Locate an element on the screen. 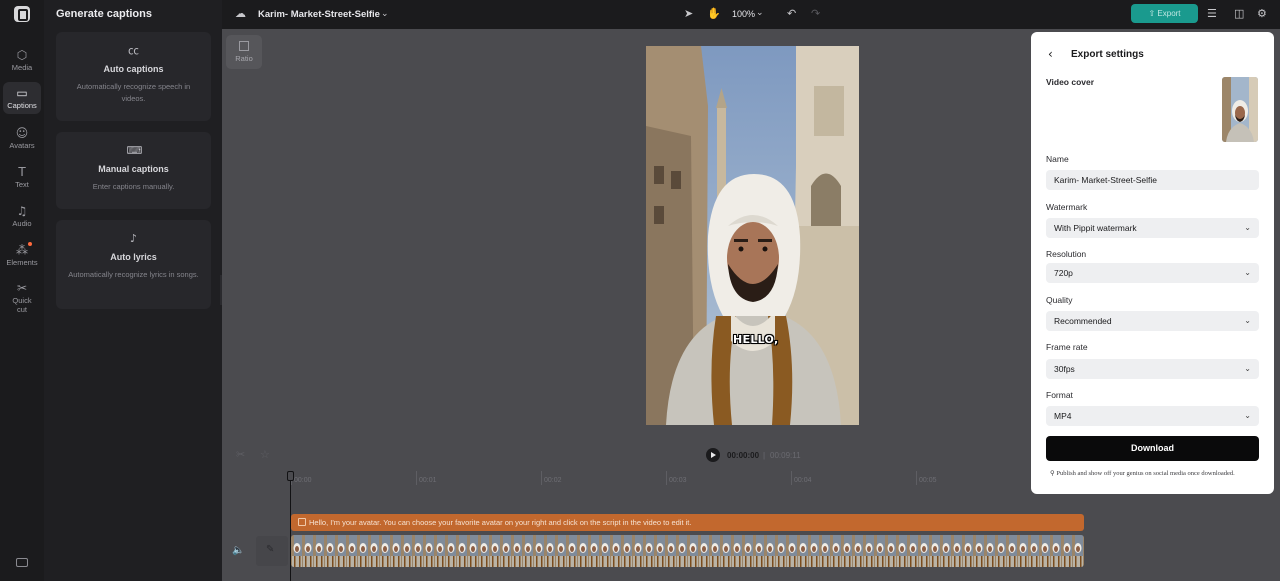 The image size is (1280, 581). panel-title: Generate captions is located at coordinates (104, 14).